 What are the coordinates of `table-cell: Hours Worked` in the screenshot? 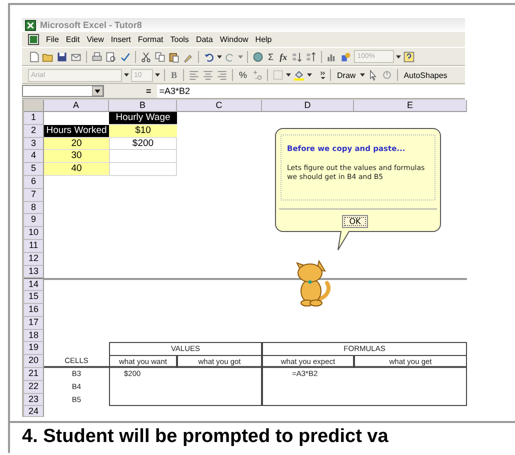 It's located at (76, 131).